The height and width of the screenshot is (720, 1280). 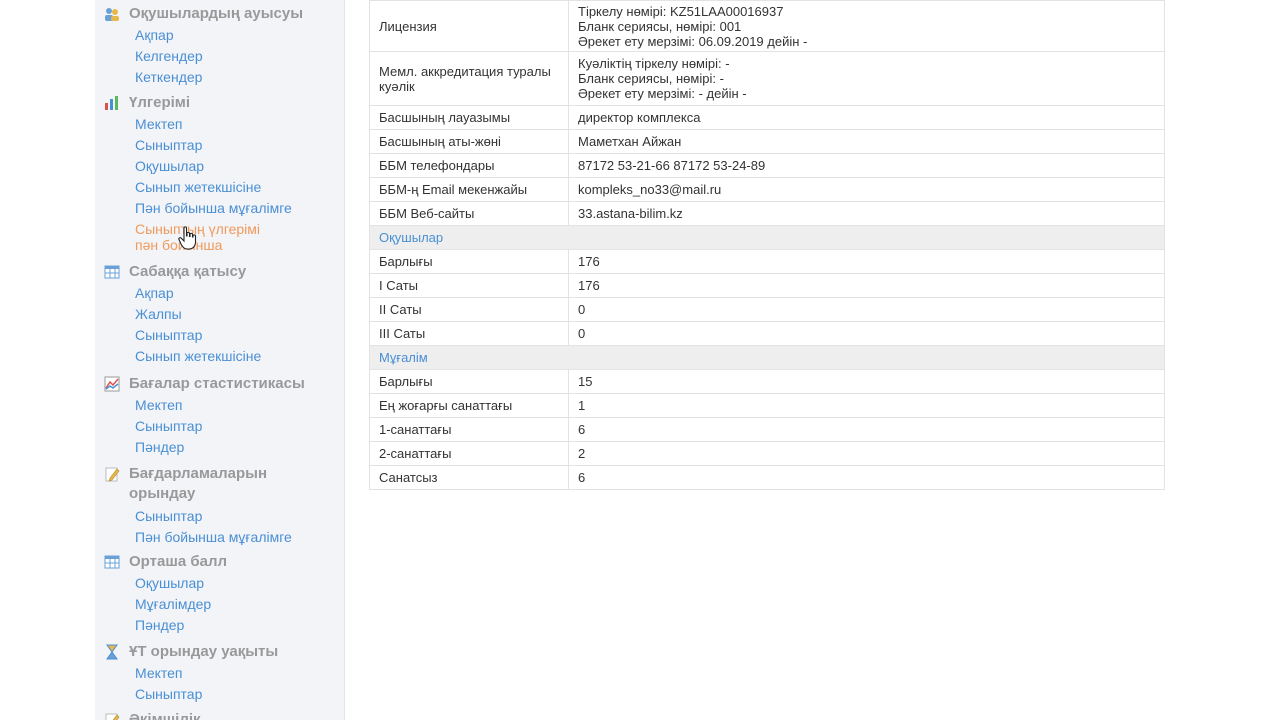 What do you see at coordinates (239, 56) in the screenshot?
I see `nav-link-arrived: Келгендер` at bounding box center [239, 56].